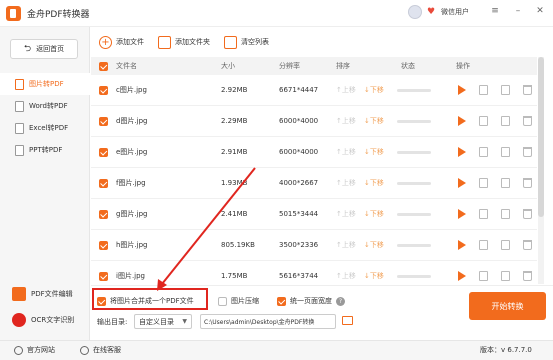 The height and width of the screenshot is (360, 553). What do you see at coordinates (414, 152) in the screenshot?
I see `progress-bar` at bounding box center [414, 152].